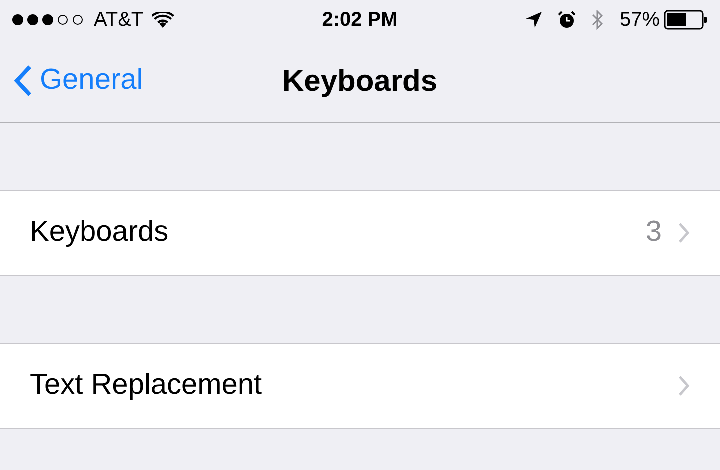 The image size is (720, 470). Describe the element at coordinates (654, 232) in the screenshot. I see `row-value: 3` at that location.